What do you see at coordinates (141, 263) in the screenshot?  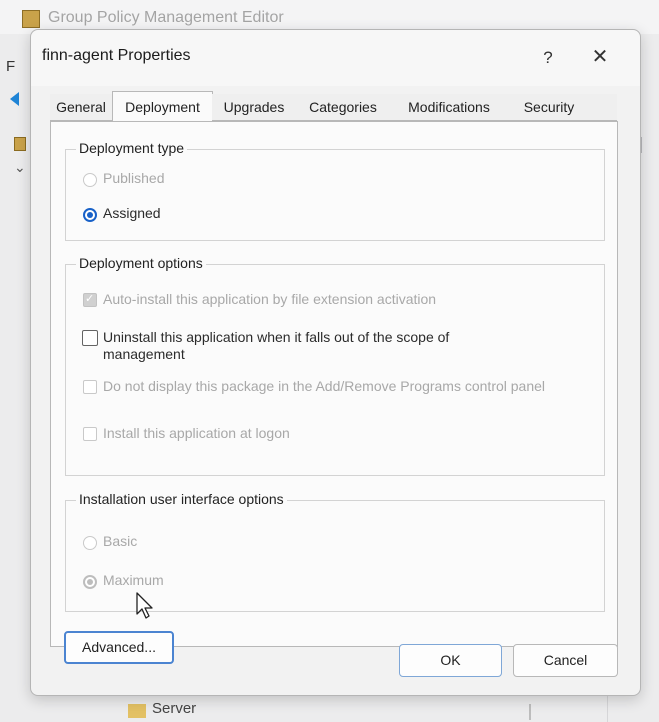 I see `deployment-options-title: Deployment options` at bounding box center [141, 263].